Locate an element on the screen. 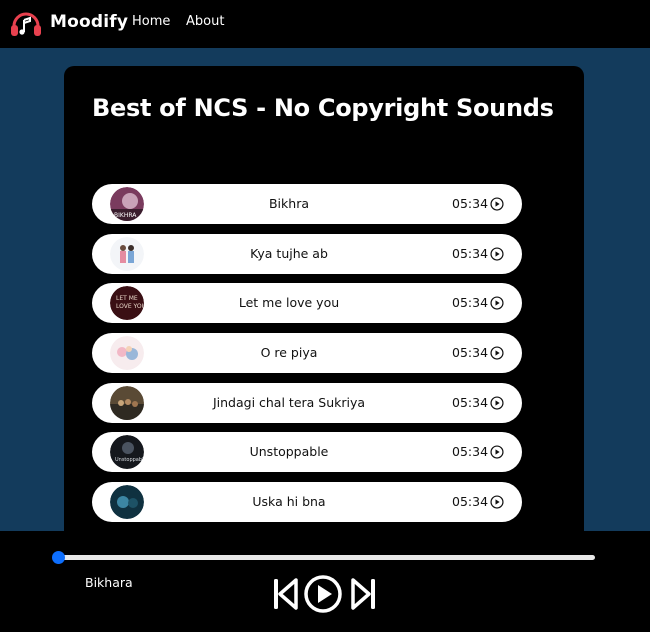 The width and height of the screenshot is (650, 632). song-cover: Unstoppable is located at coordinates (127, 452).